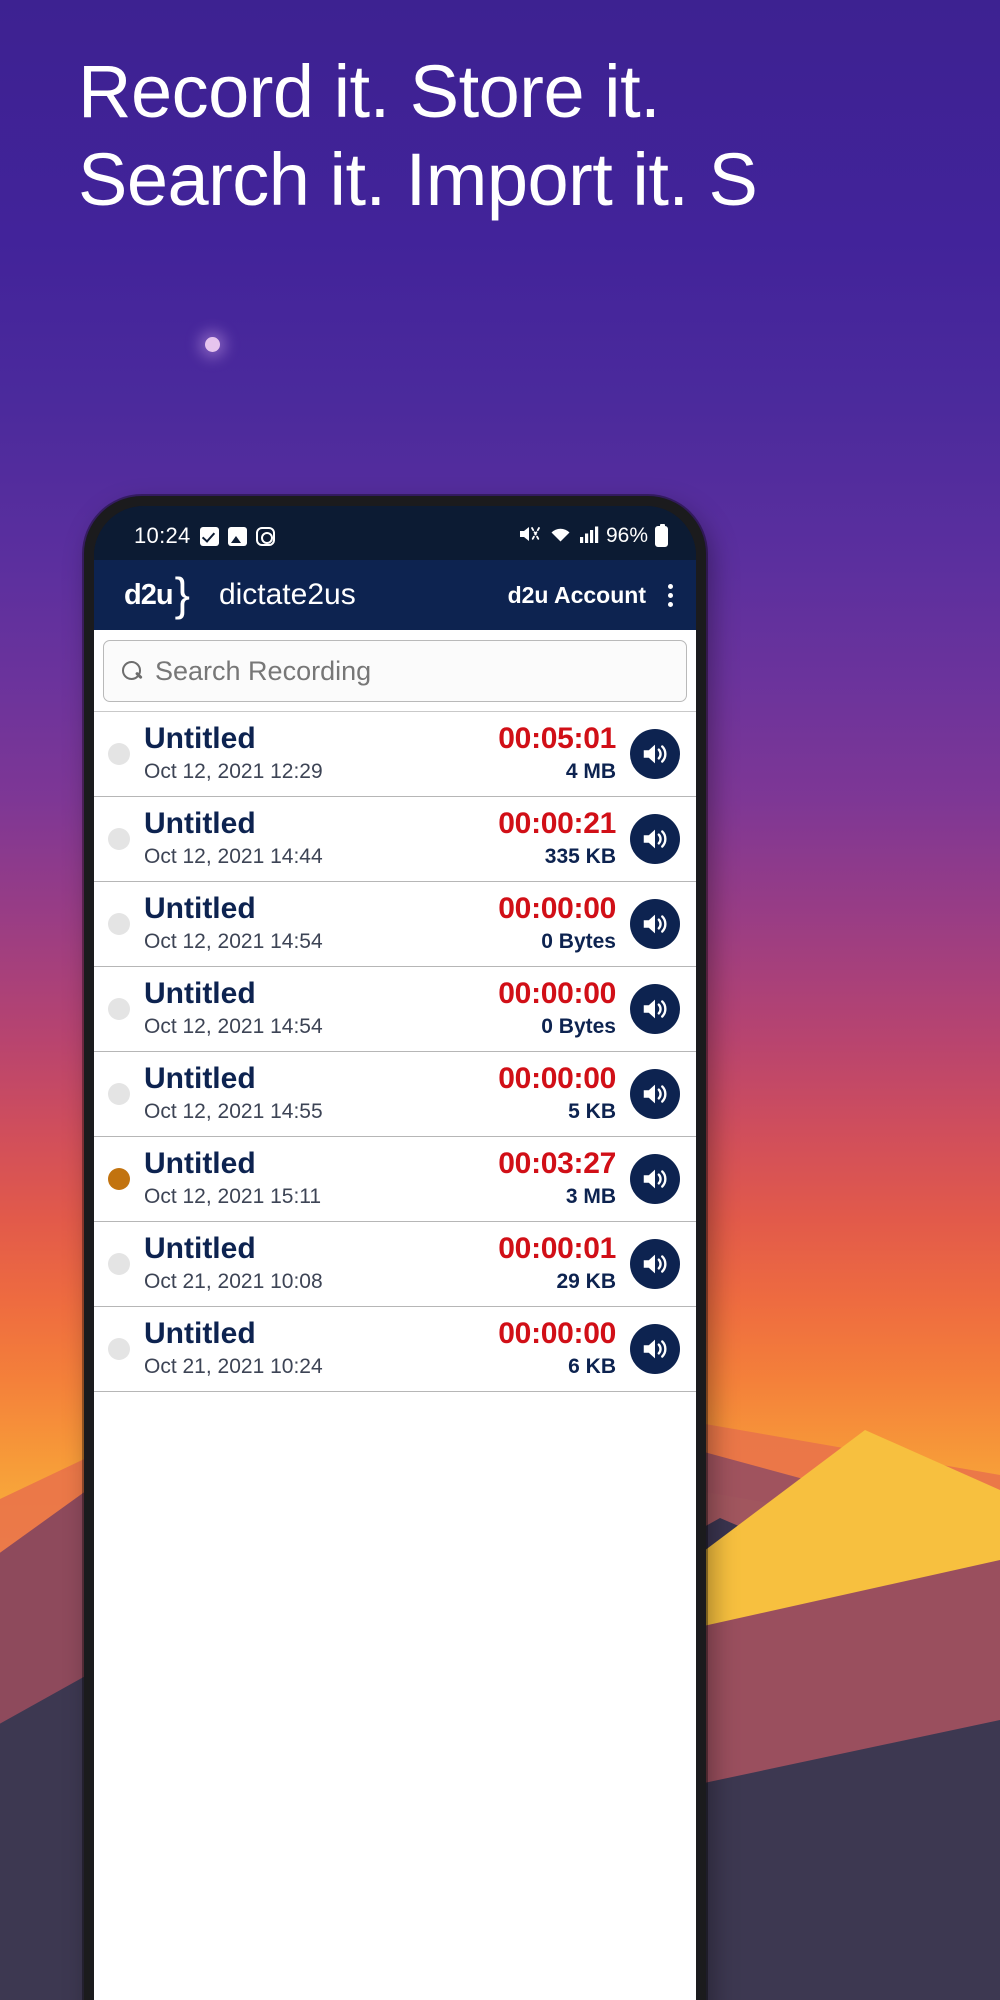  What do you see at coordinates (233, 1281) in the screenshot?
I see `recording-date: Oct 21, 2021 10:08` at bounding box center [233, 1281].